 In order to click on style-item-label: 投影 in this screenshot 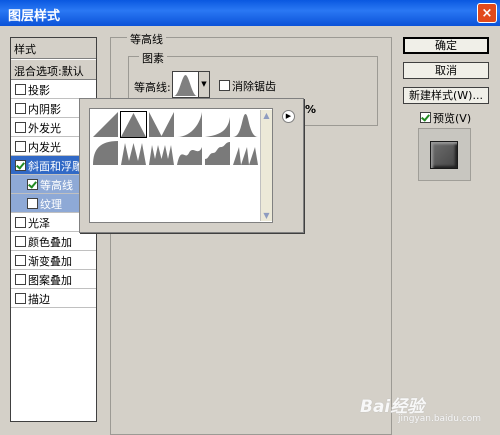, I will do `click(39, 90)`.